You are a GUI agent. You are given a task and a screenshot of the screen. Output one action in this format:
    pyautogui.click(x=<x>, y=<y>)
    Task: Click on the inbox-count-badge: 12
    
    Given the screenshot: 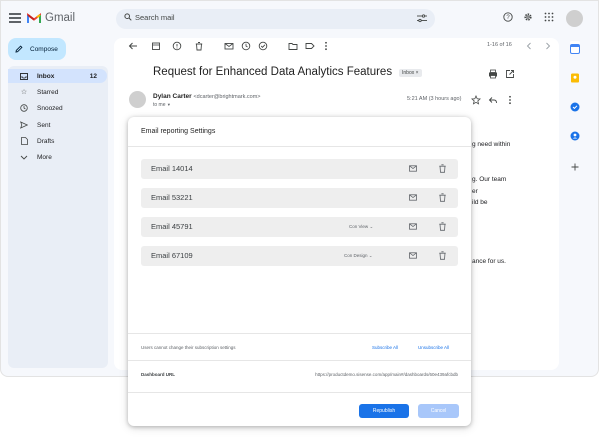 What is the action you would take?
    pyautogui.click(x=93, y=76)
    